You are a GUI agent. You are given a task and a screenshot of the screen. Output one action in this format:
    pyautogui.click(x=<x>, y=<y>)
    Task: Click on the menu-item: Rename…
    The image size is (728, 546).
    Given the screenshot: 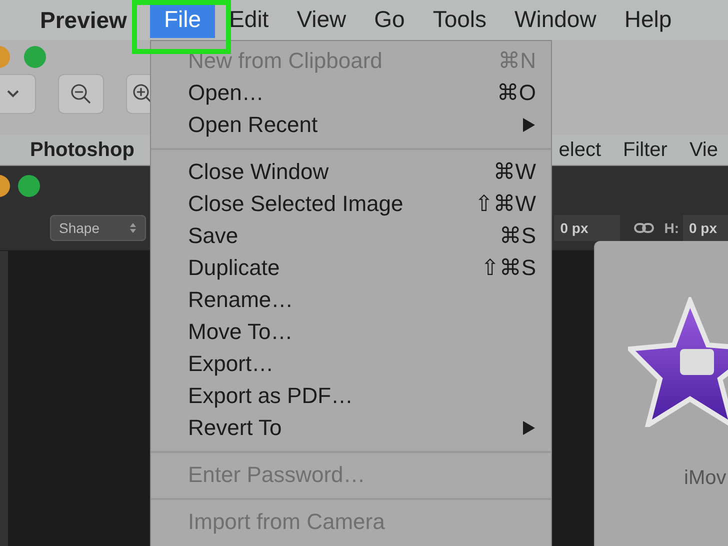 What is the action you would take?
    pyautogui.click(x=351, y=300)
    